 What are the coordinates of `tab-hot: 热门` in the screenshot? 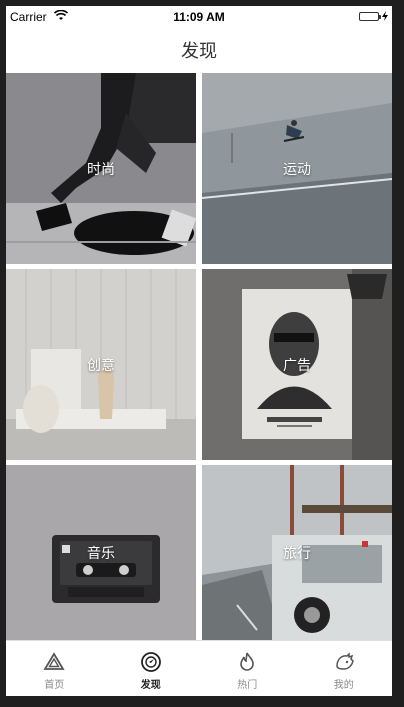 It's located at (247, 668).